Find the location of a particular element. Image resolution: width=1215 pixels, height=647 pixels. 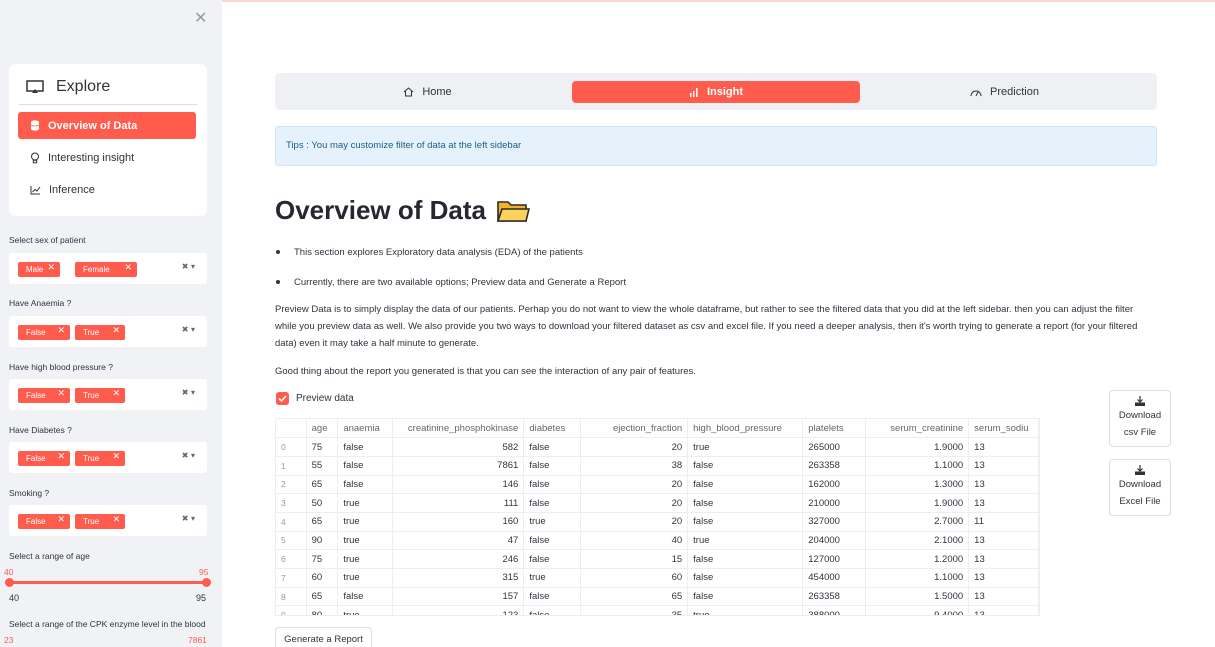

table-cell: 315 is located at coordinates (458, 578).